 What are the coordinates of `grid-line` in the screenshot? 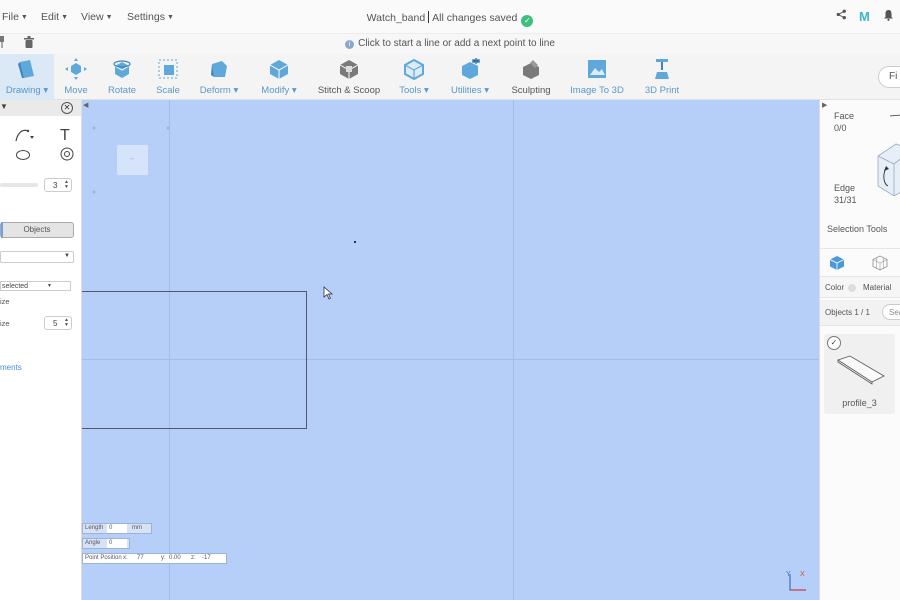 It's located at (513, 350).